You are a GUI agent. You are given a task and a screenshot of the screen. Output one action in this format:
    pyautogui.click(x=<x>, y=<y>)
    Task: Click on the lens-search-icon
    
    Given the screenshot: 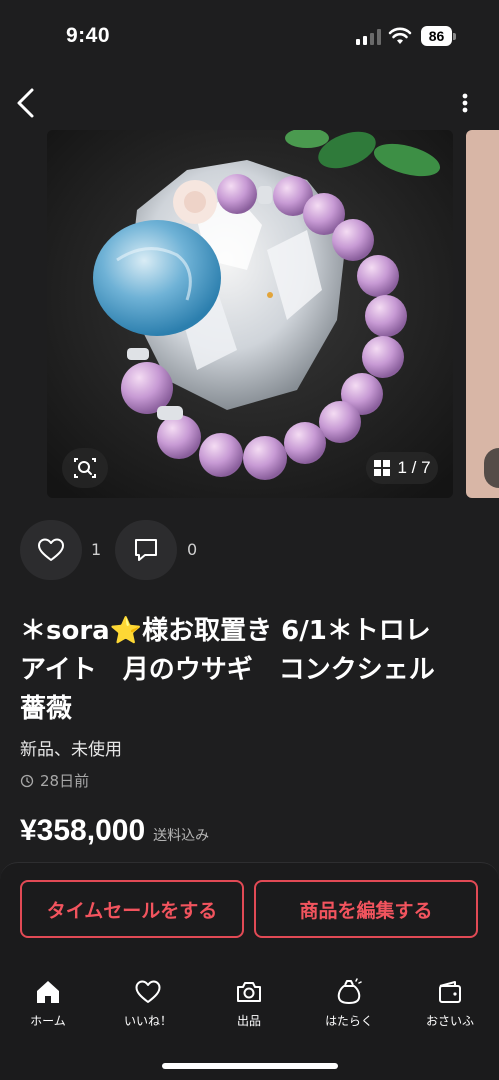 What is the action you would take?
    pyautogui.click(x=85, y=468)
    